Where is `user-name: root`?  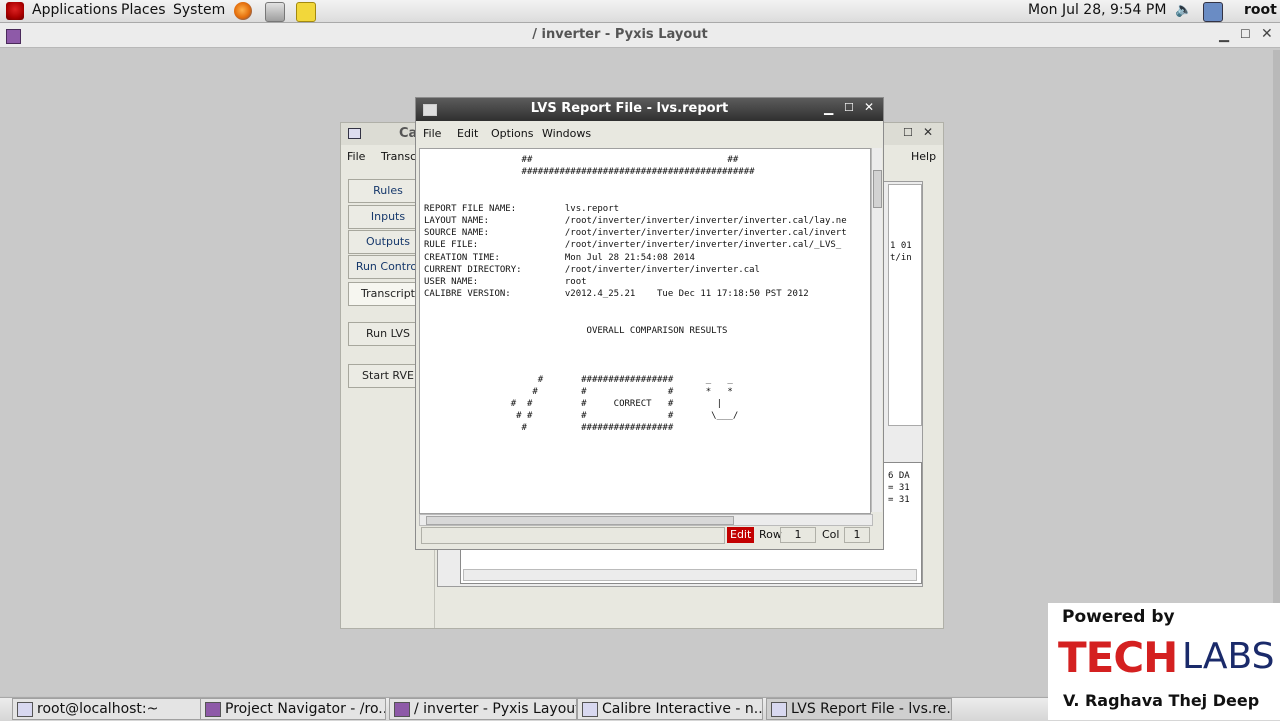
user-name: root is located at coordinates (1260, 10).